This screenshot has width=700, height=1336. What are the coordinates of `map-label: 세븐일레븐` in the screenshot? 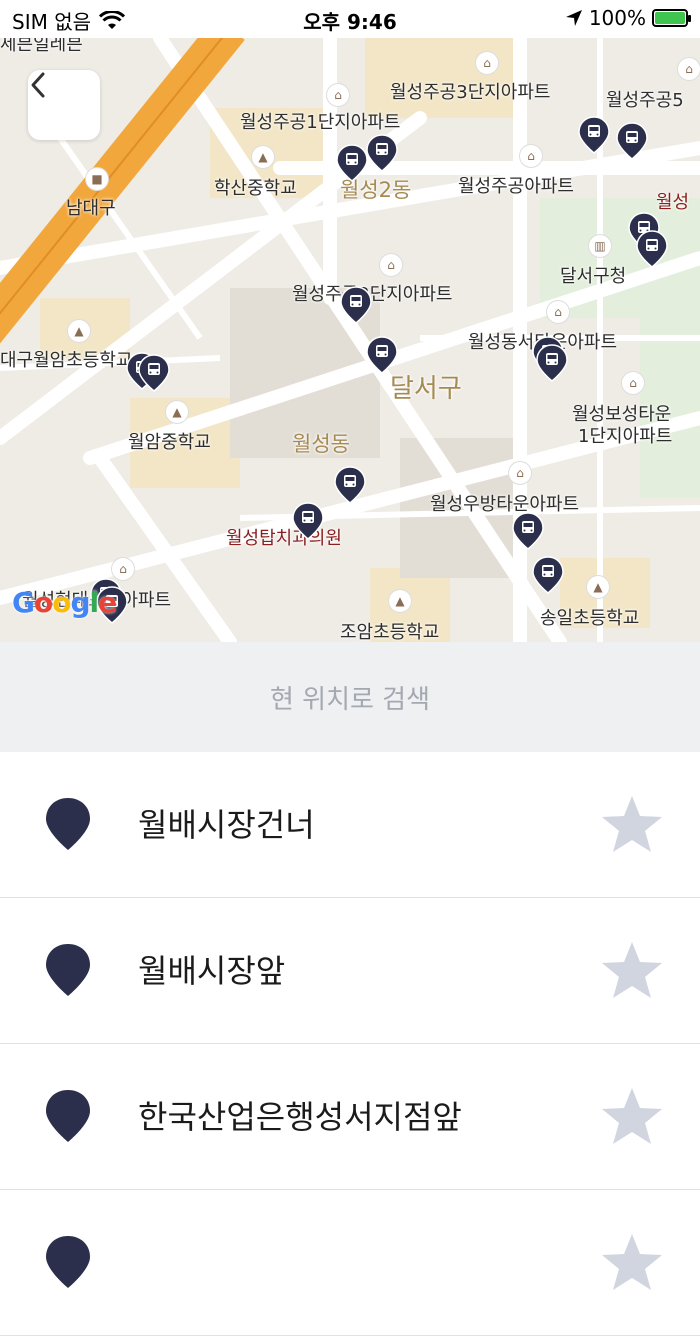 It's located at (41, 46).